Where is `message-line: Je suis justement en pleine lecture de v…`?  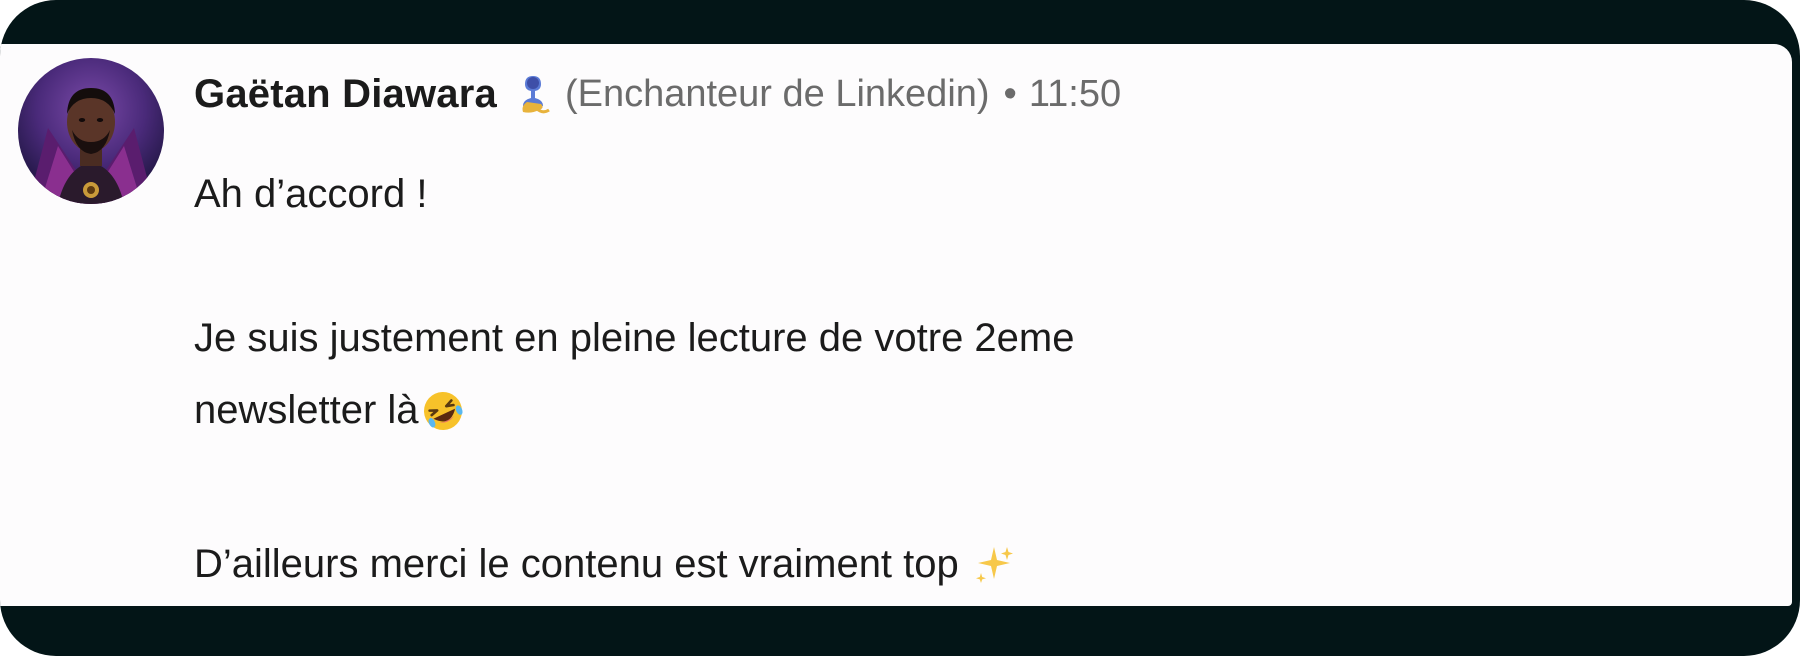
message-line: Je suis justement en pleine lecture de v… is located at coordinates (634, 338).